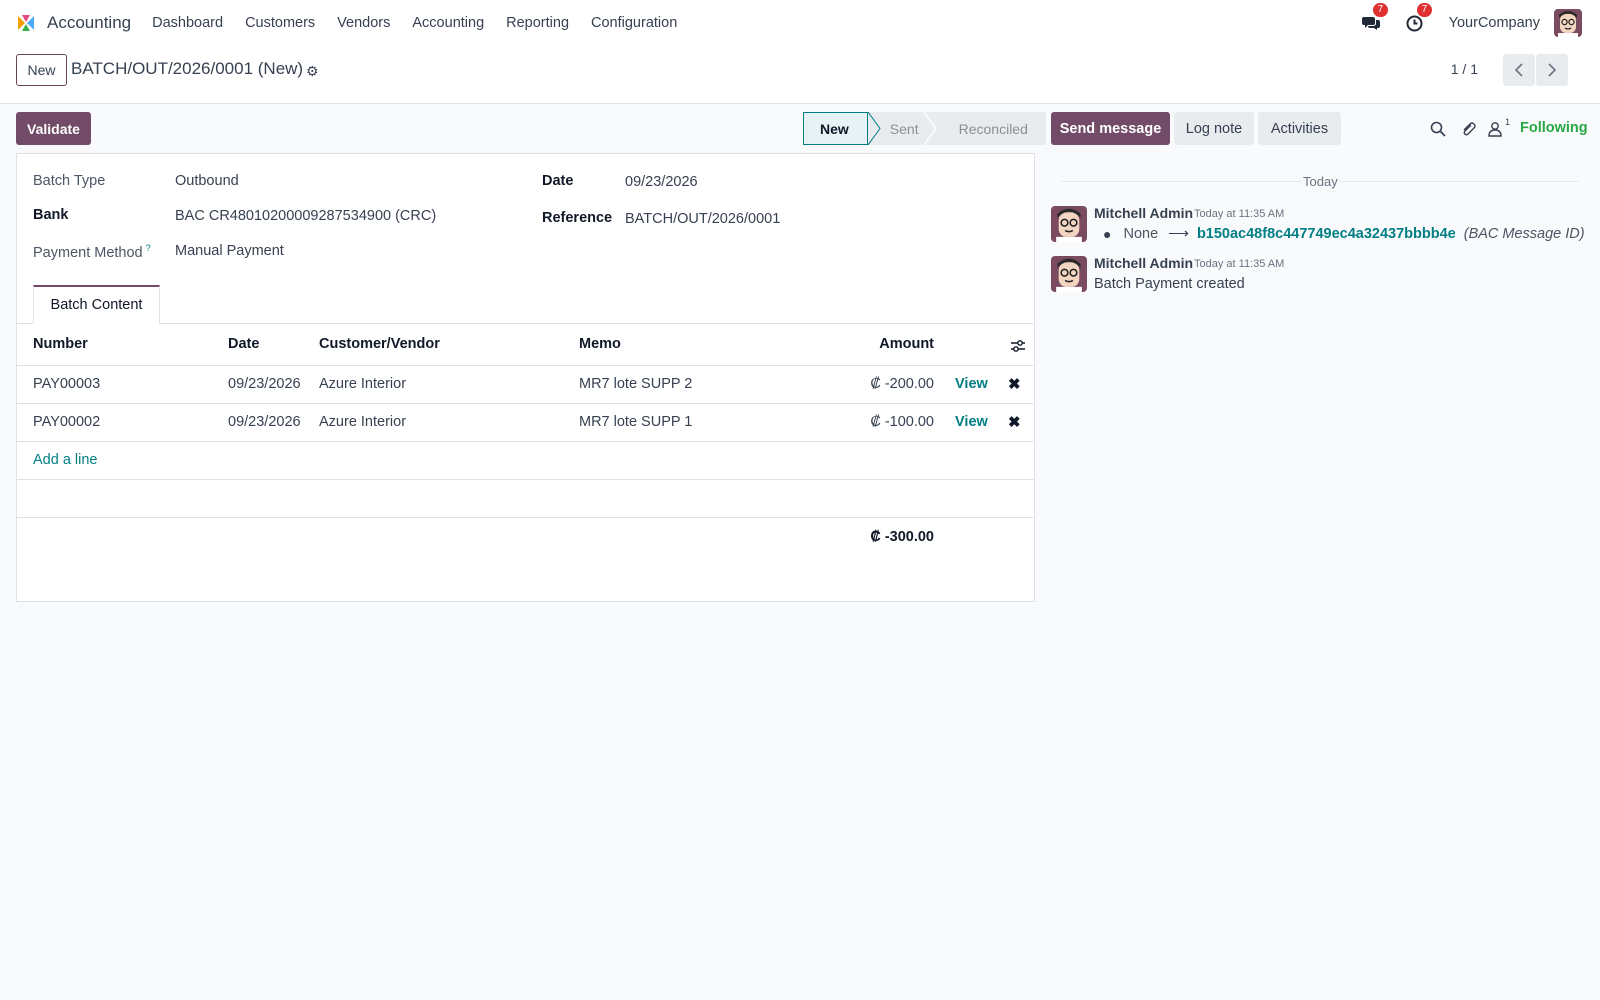 The image size is (1600, 1000). Describe the element at coordinates (904, 128) in the screenshot. I see `stage-sent-label: Sent` at that location.